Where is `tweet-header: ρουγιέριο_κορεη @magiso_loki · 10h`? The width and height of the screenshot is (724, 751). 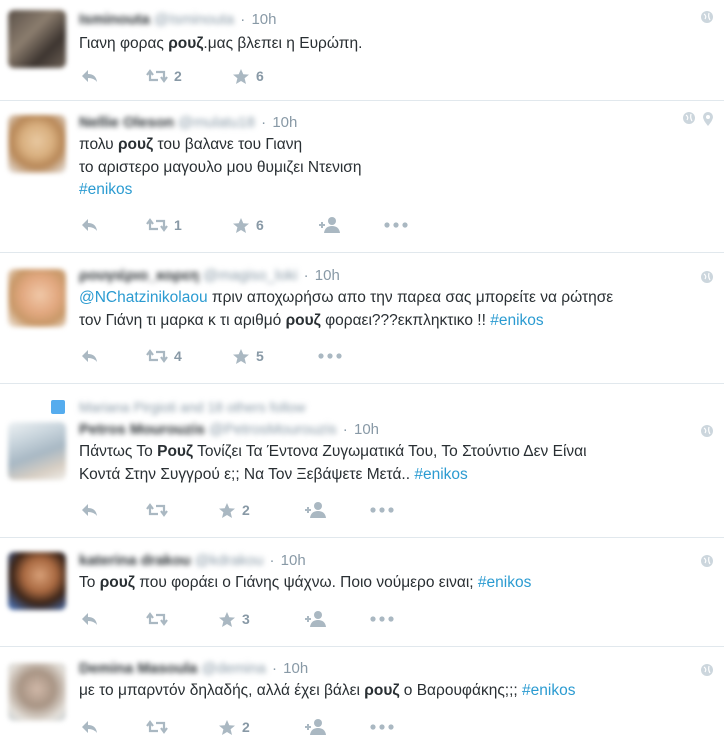
tweet-header: ρουγιέριο_κορεη @magiso_loki · 10h is located at coordinates (209, 276).